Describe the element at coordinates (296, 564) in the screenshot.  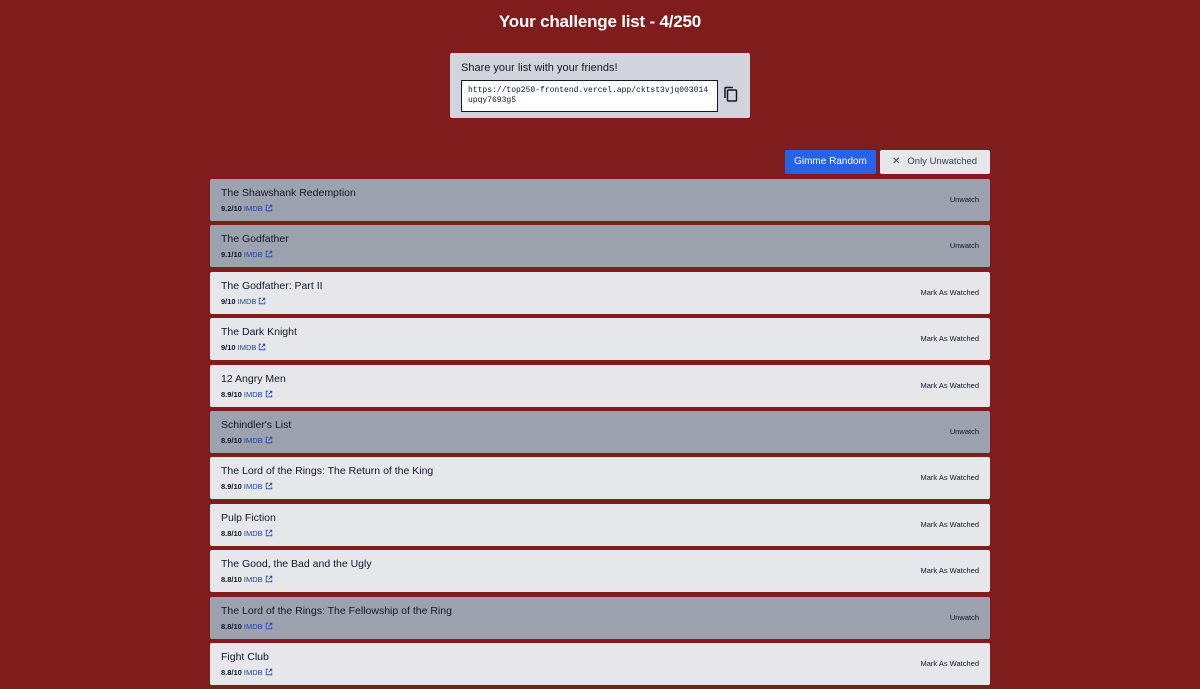
I see `movie-title: The Good, the Bad and the Ugly` at that location.